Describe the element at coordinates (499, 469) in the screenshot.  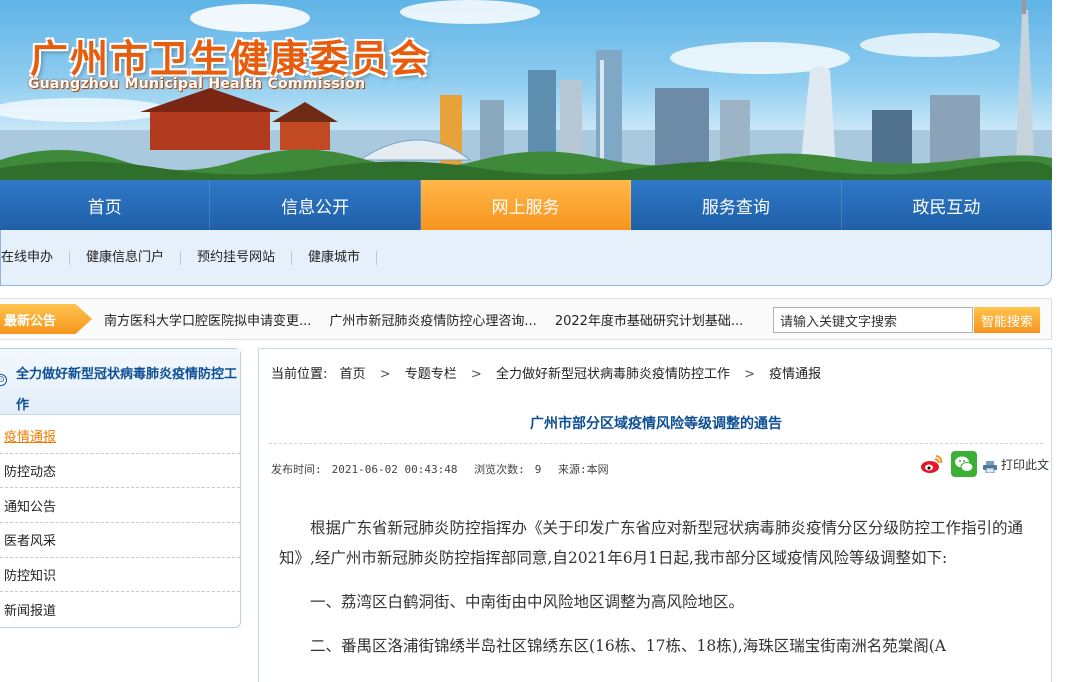
I see `views-label: 浏览次数:` at that location.